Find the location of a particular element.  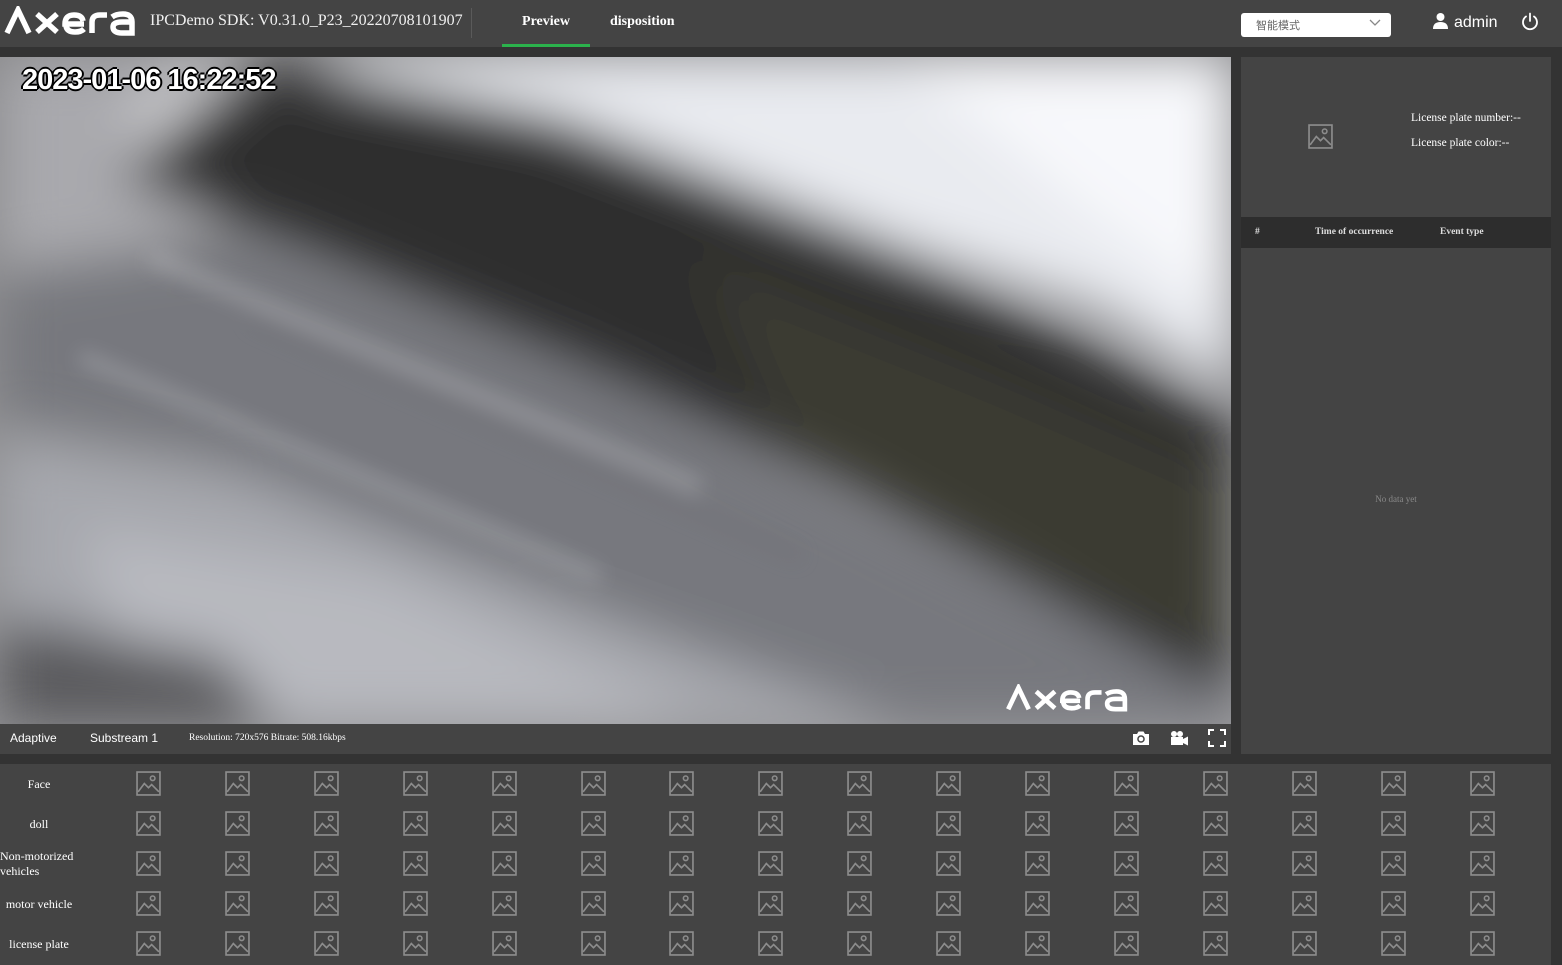

camera-icon is located at coordinates (1141, 740).